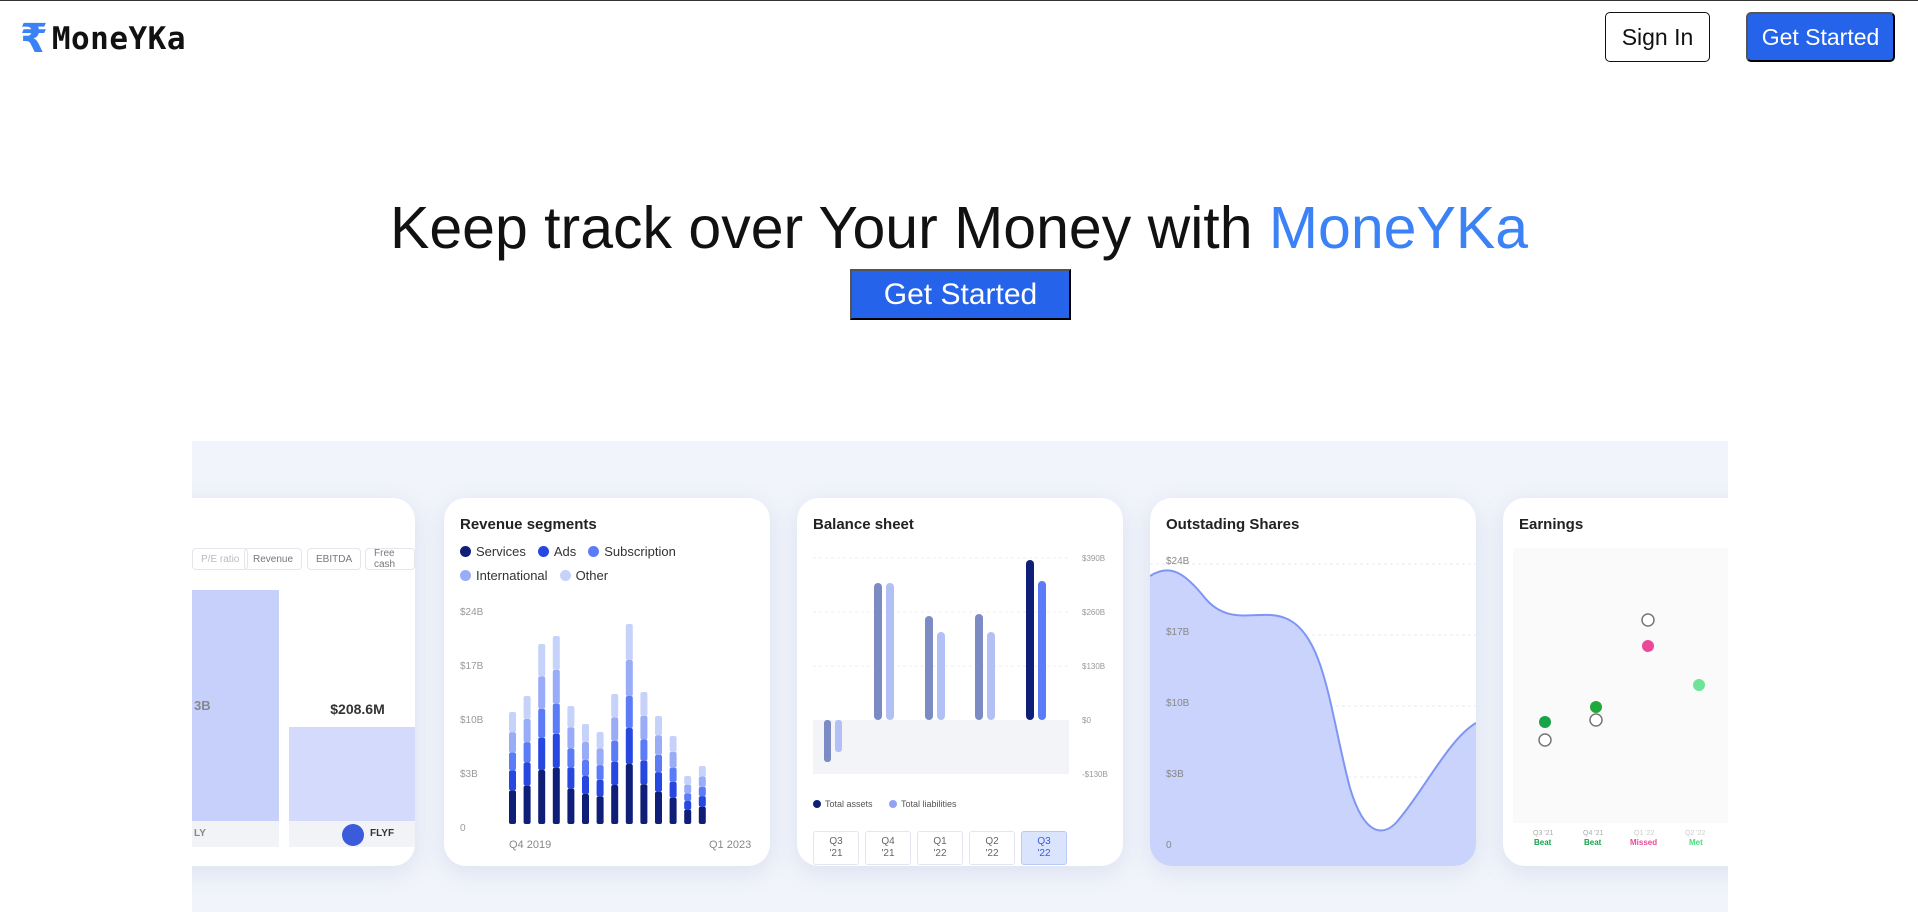  What do you see at coordinates (34, 39) in the screenshot?
I see `rupee-icon: ₹` at bounding box center [34, 39].